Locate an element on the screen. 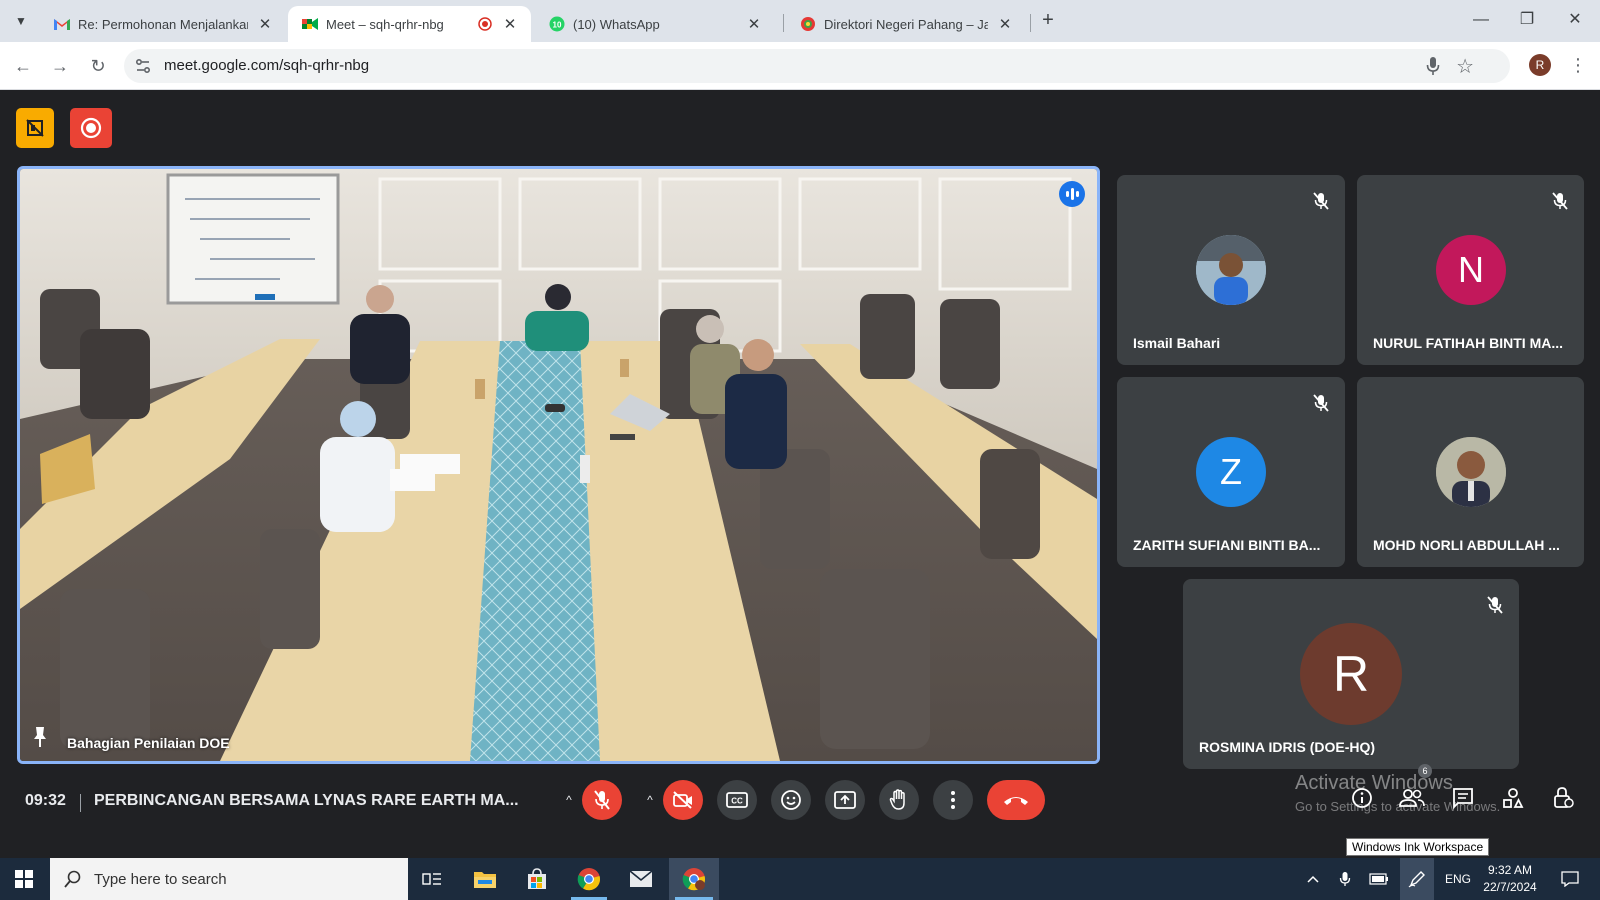  start-button is located at coordinates (24, 879).